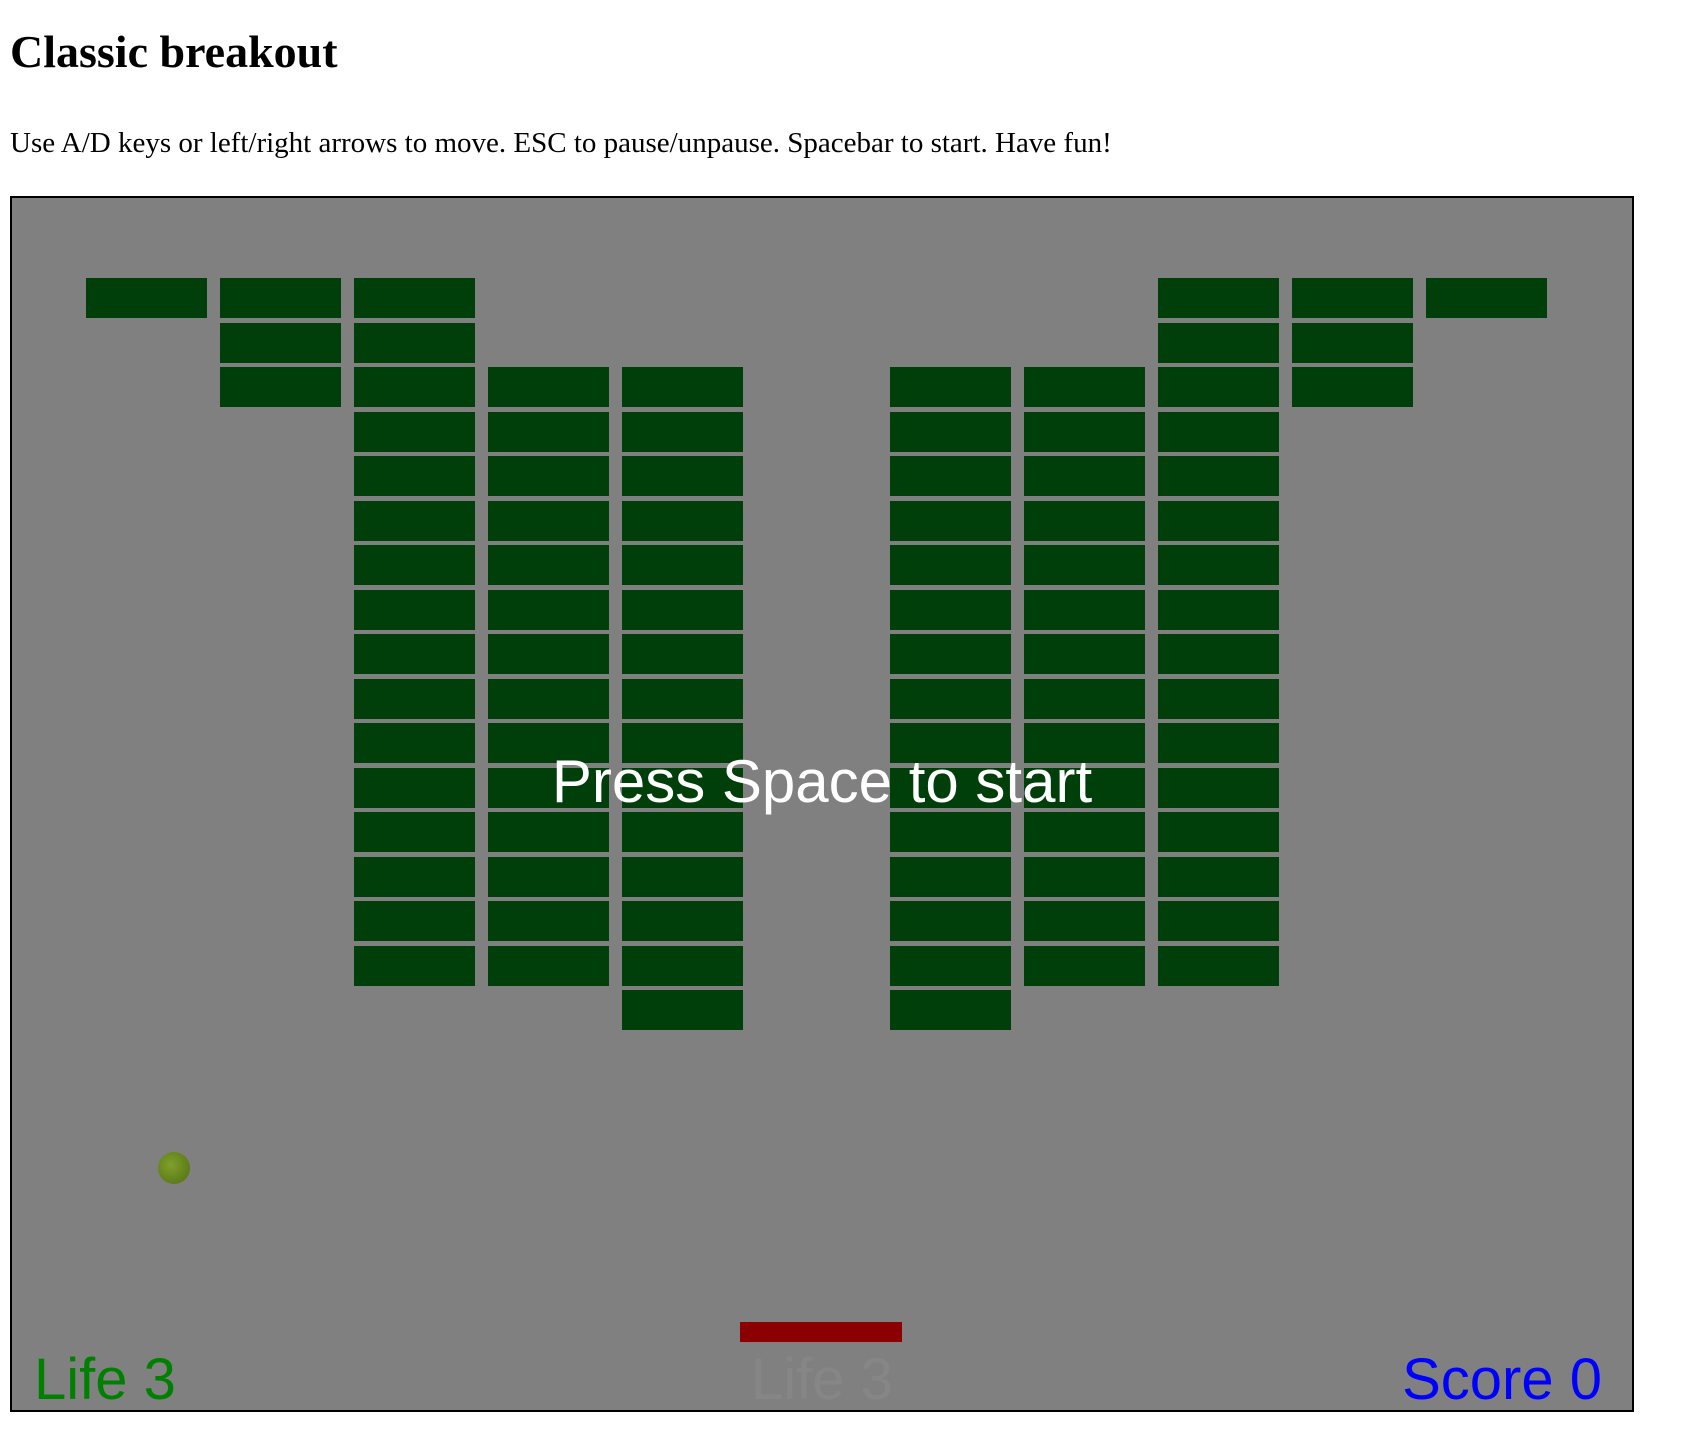 This screenshot has width=1696, height=1446. I want to click on start-prompt: Press Space to start, so click(822, 781).